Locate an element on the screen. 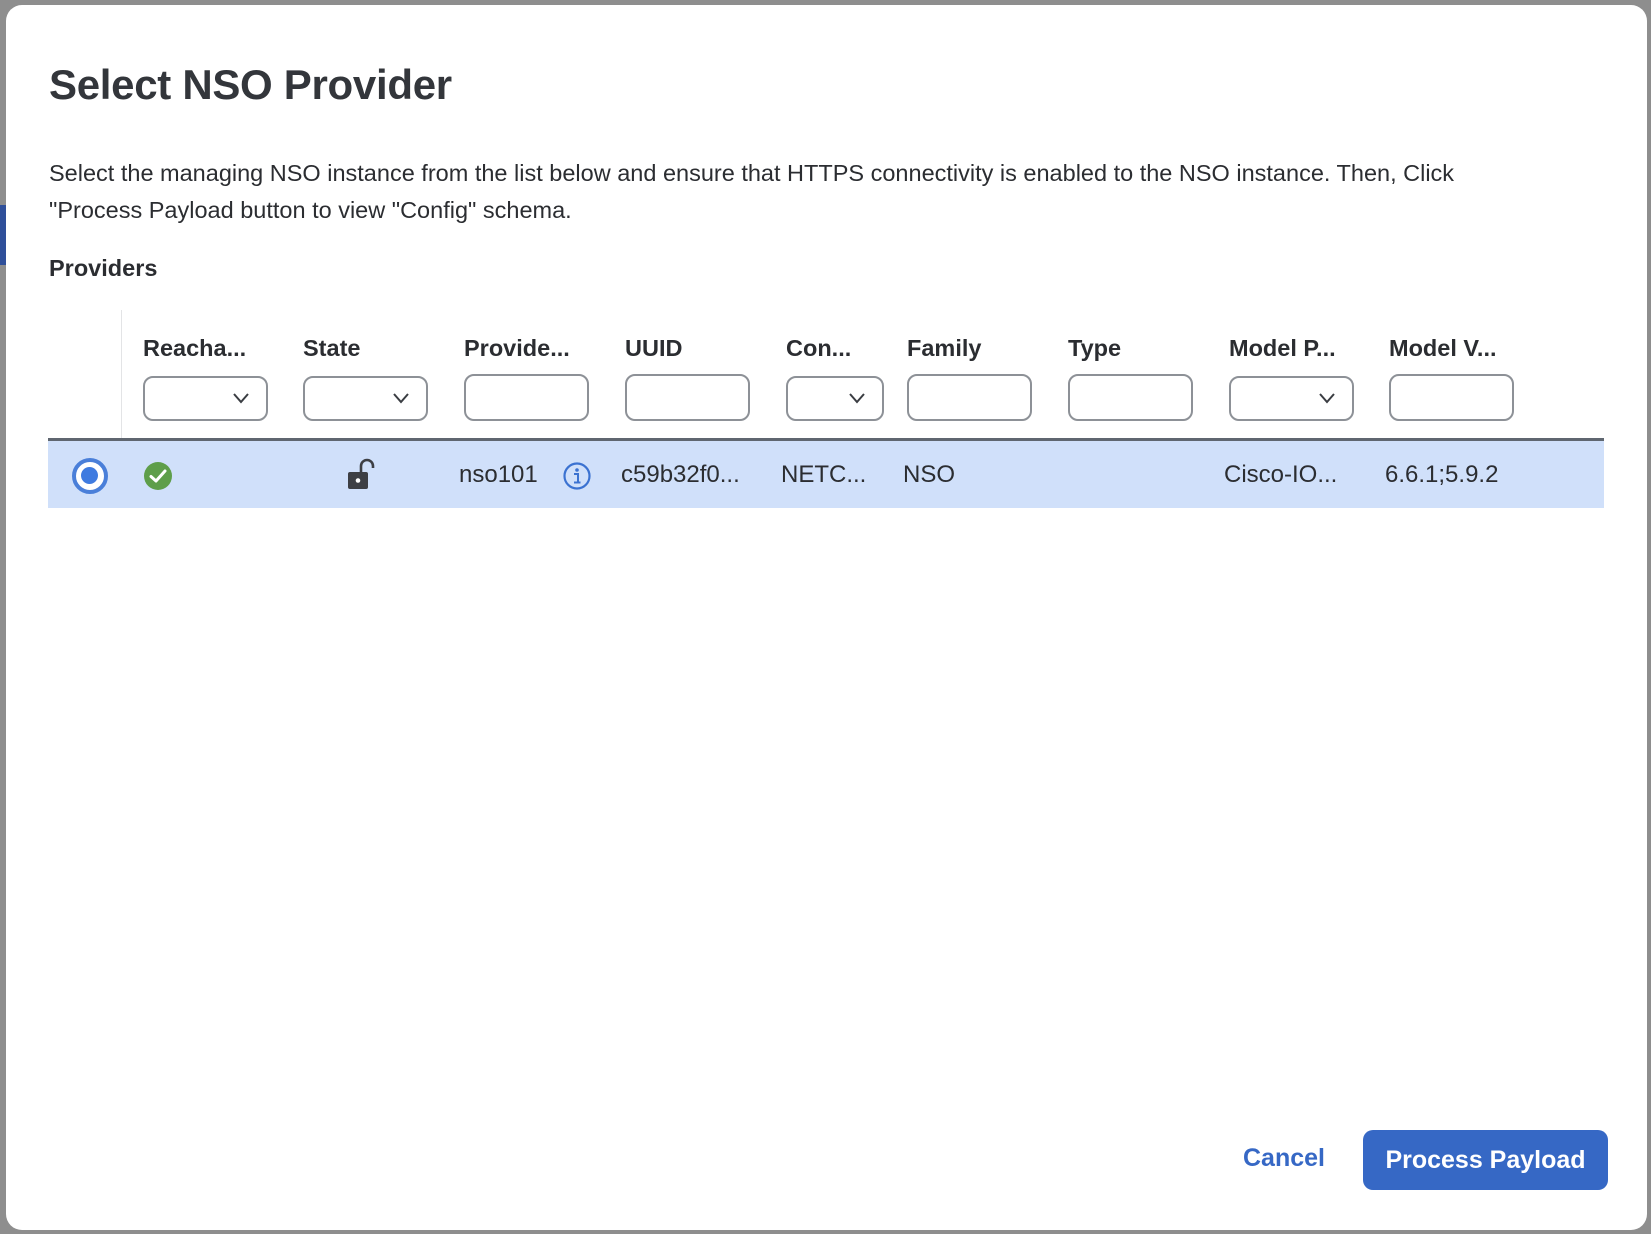  cancel-button: Cancel is located at coordinates (1284, 1158).